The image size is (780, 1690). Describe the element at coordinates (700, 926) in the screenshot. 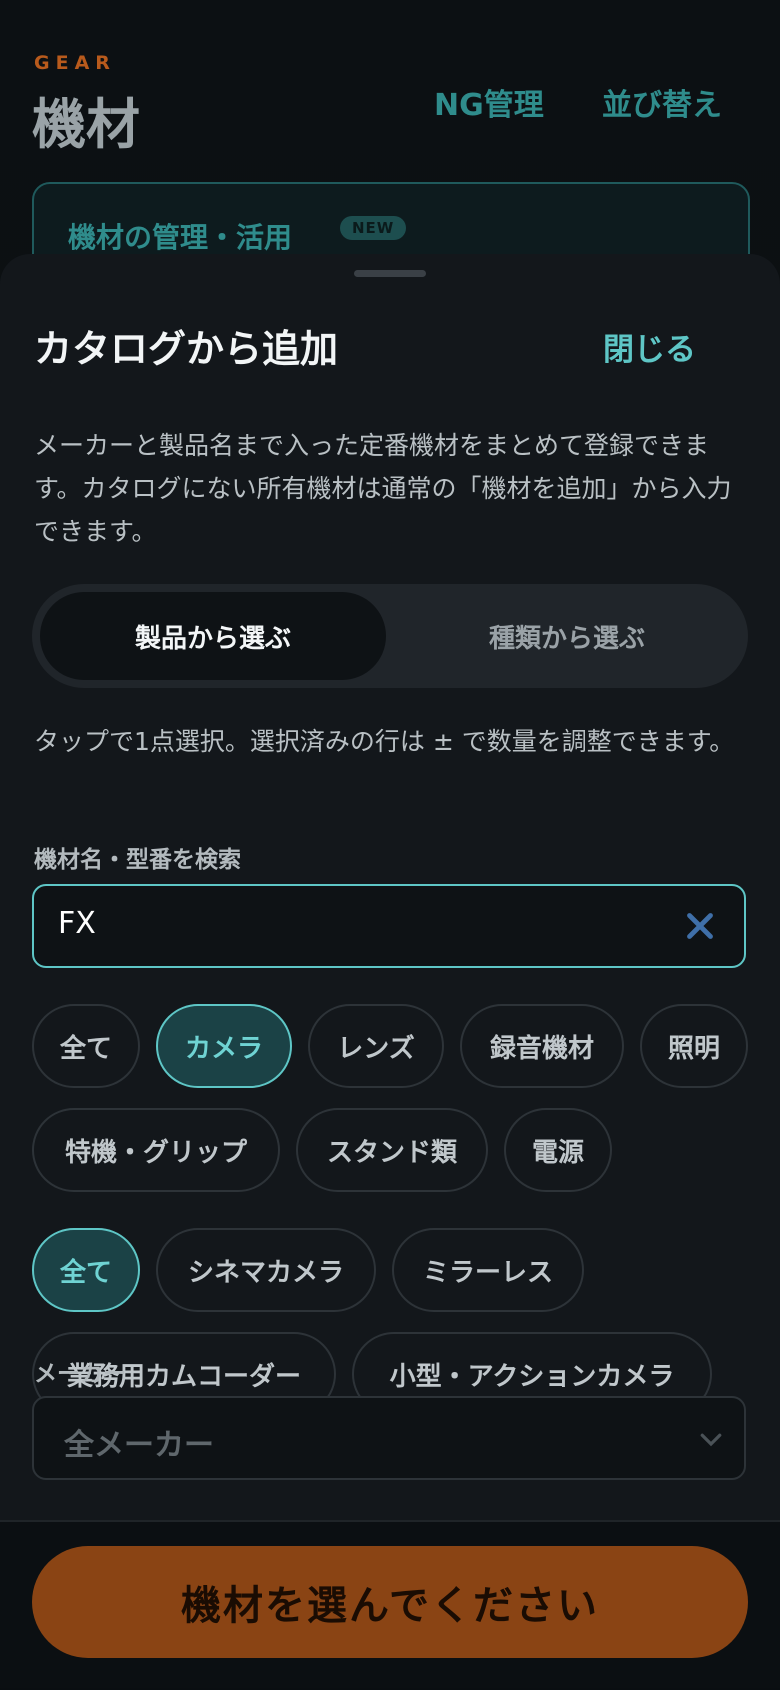

I see `clear-icon` at that location.